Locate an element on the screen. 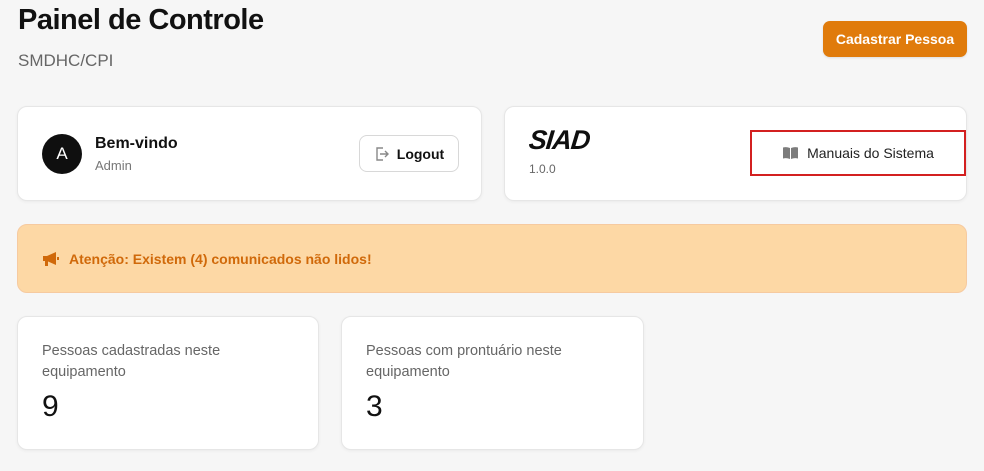 The image size is (984, 471). avatar: A is located at coordinates (62, 154).